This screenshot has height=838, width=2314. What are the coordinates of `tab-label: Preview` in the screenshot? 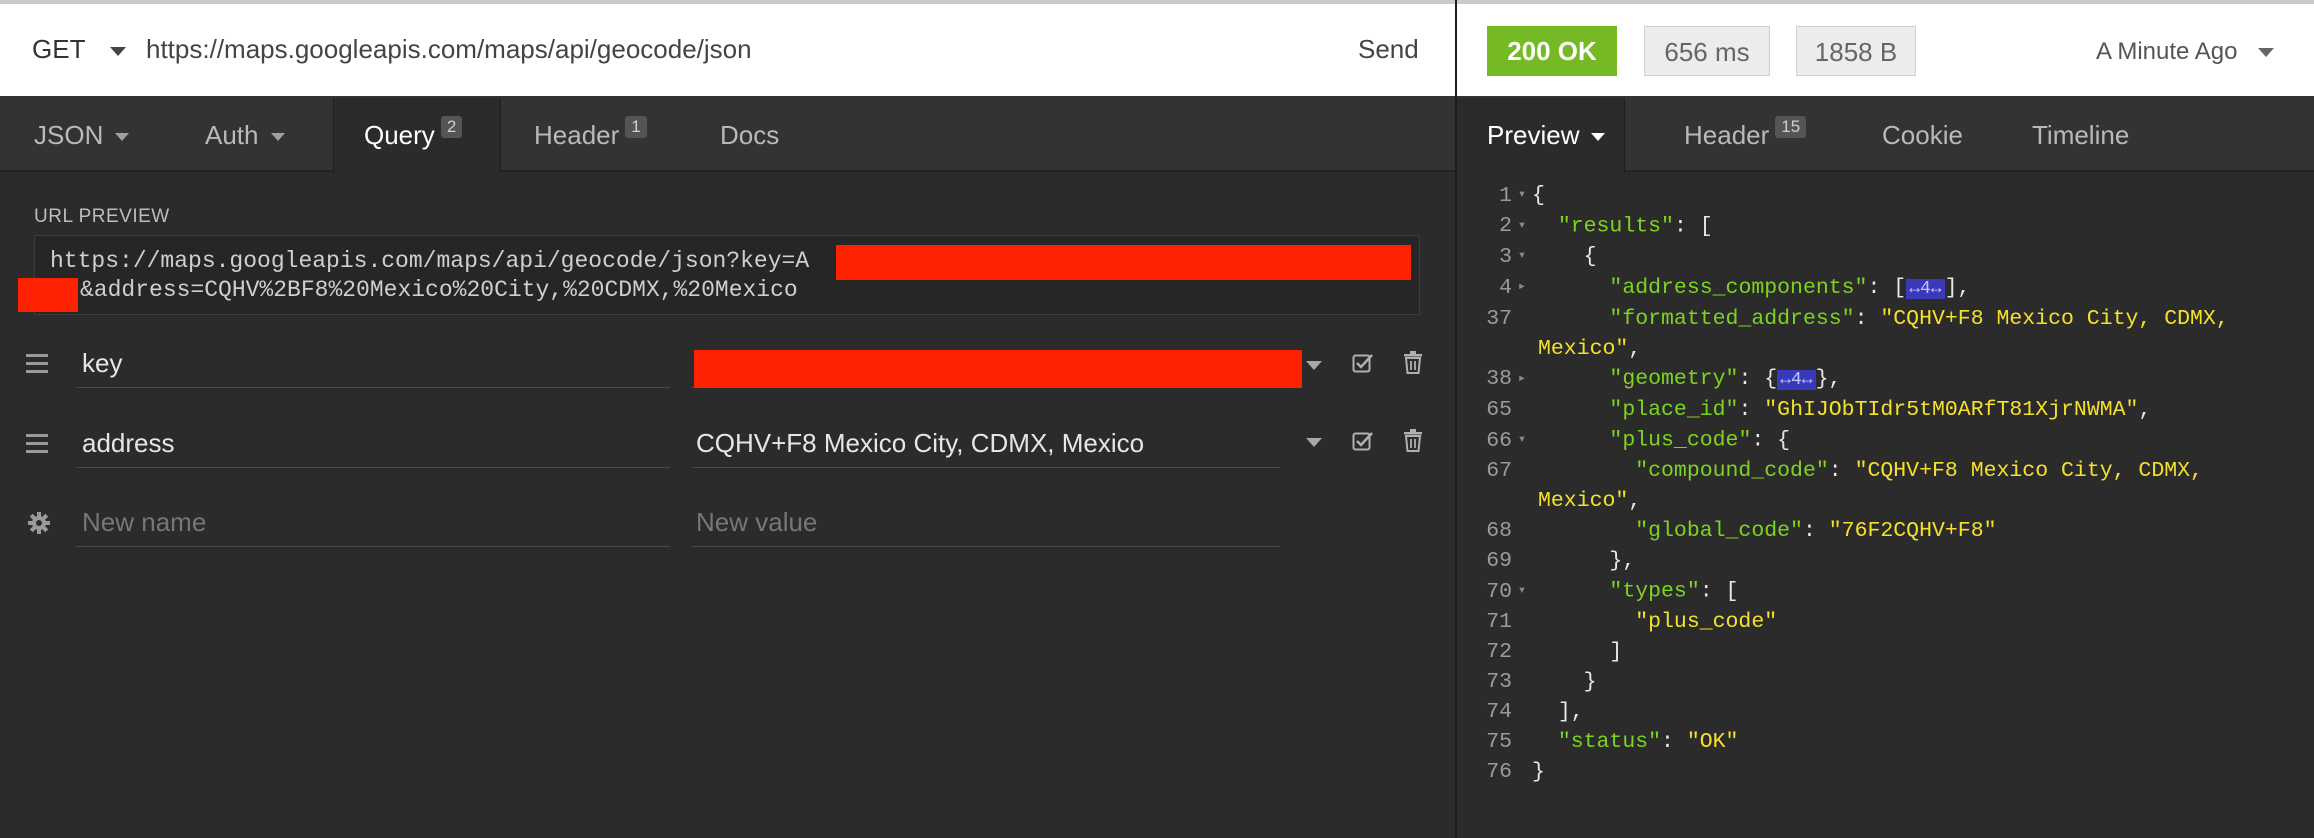 It's located at (1533, 135).